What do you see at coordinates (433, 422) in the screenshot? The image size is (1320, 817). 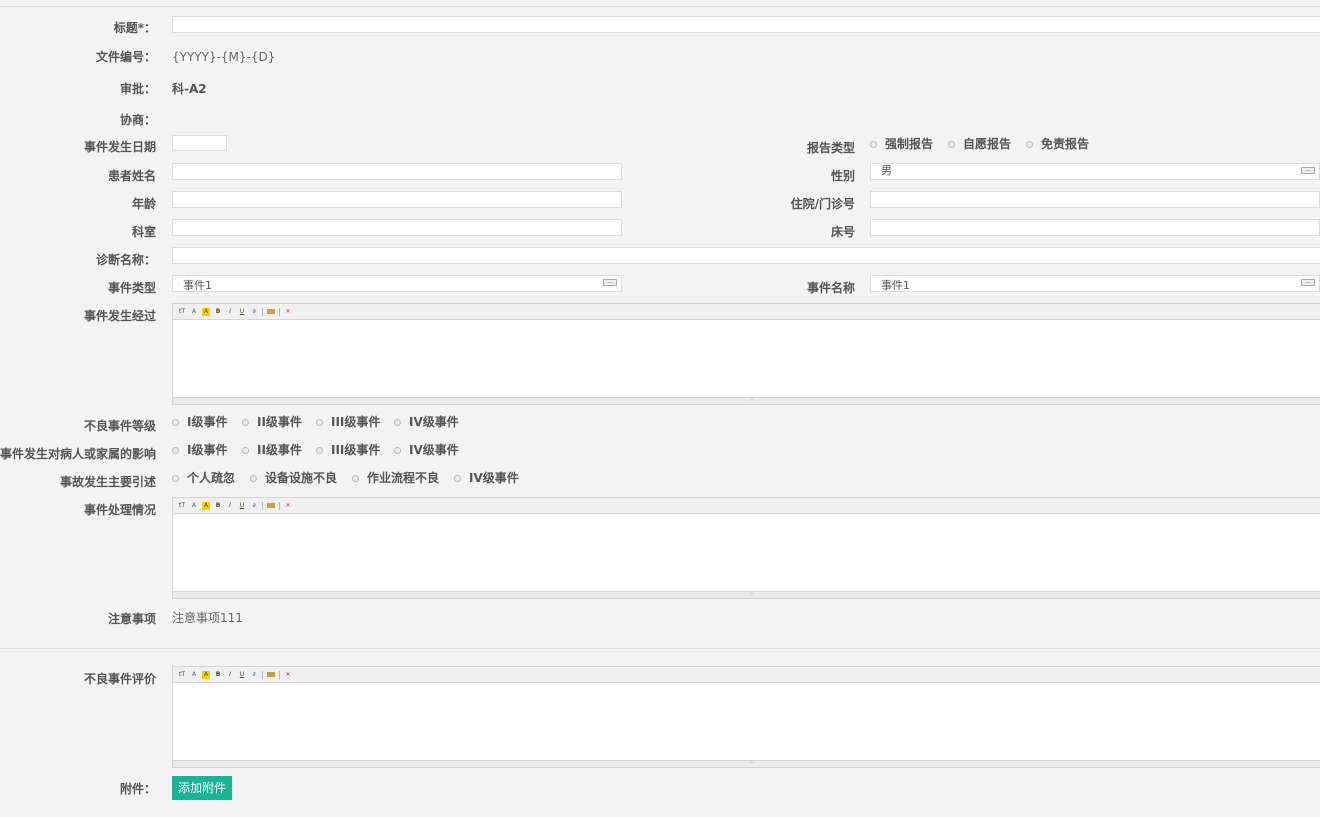 I see `radio-level-4: IV级事件` at bounding box center [433, 422].